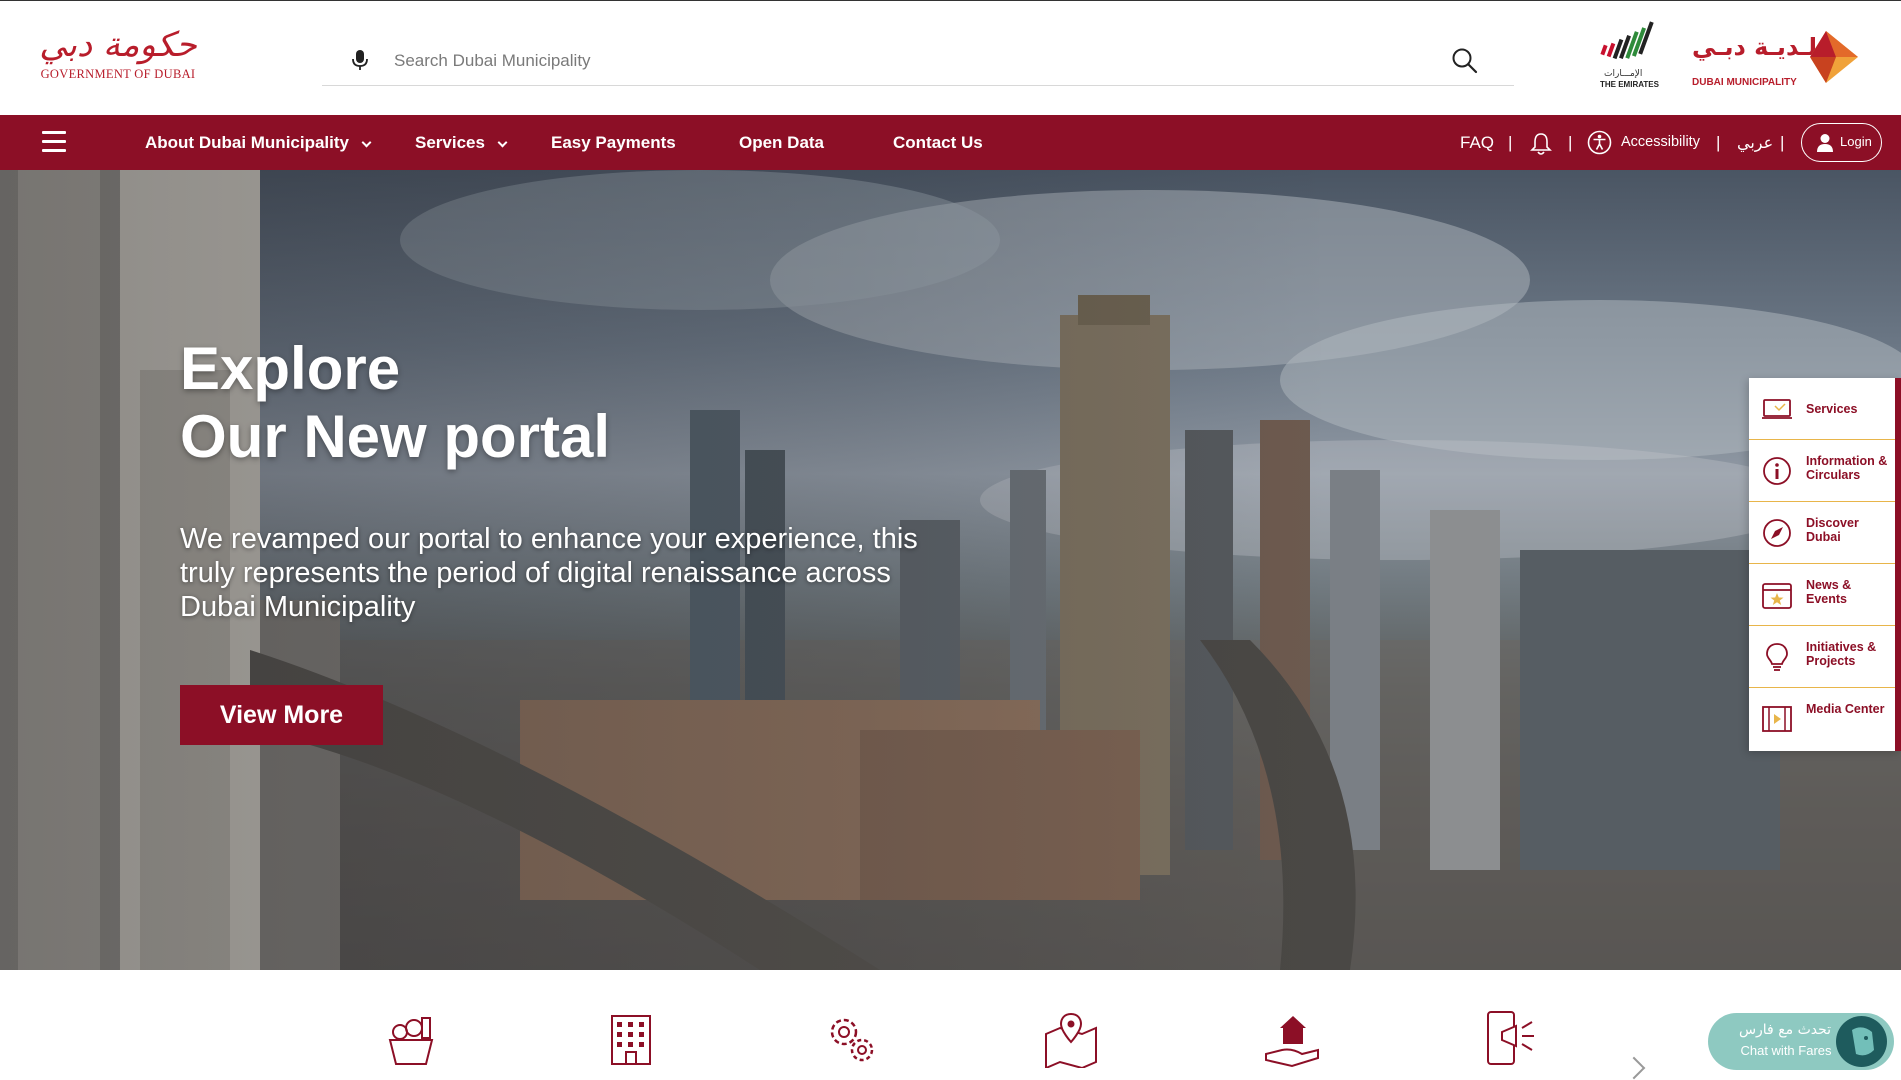 Image resolution: width=1901 pixels, height=1080 pixels. Describe the element at coordinates (1785, 1030) in the screenshot. I see `chat-arabic-label: تحدث مع فارس` at that location.